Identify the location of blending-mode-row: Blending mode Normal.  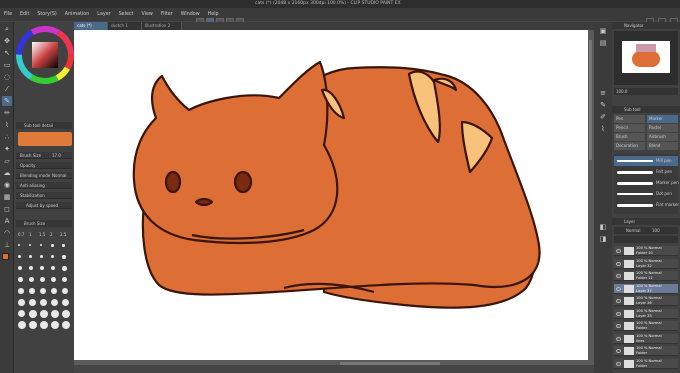
(44, 175).